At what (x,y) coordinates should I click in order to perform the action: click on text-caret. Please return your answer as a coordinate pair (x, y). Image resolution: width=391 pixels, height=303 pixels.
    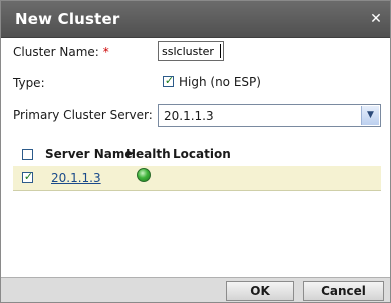
    Looking at the image, I should click on (220, 51).